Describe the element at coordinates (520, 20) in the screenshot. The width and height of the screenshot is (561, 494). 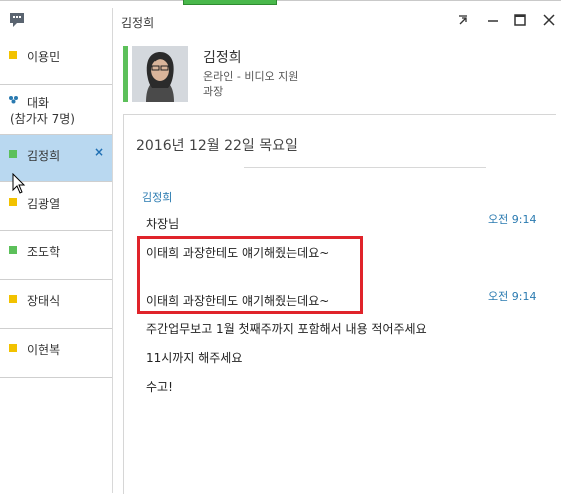
I see `maximize-icon` at that location.